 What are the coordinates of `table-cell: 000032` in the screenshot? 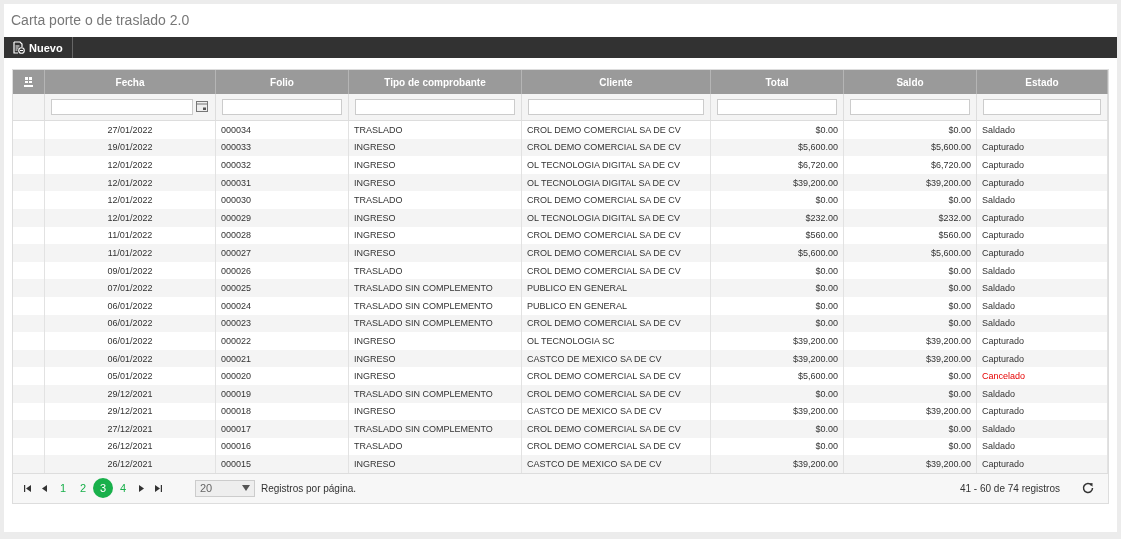 It's located at (236, 165).